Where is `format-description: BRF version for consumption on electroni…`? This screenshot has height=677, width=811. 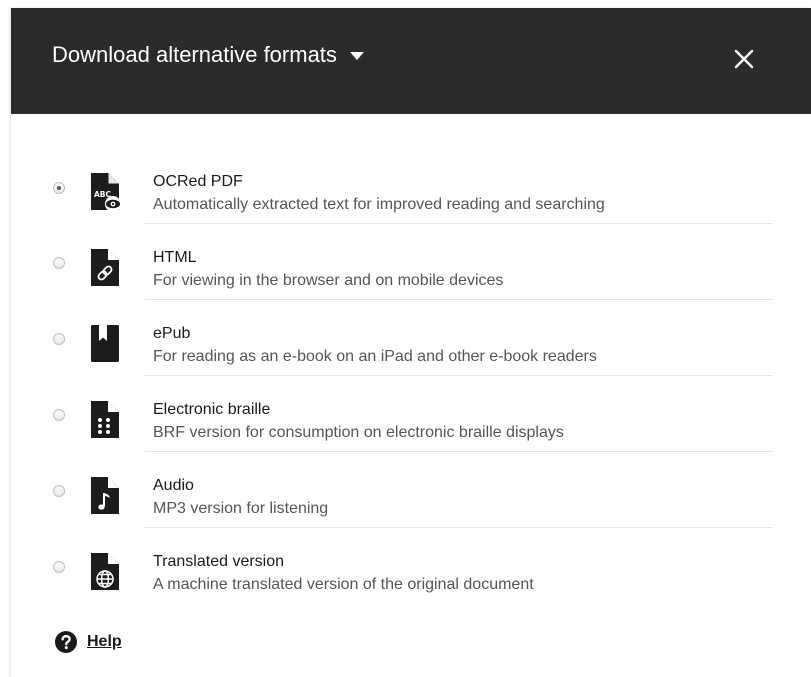
format-description: BRF version for consumption on electroni… is located at coordinates (358, 432).